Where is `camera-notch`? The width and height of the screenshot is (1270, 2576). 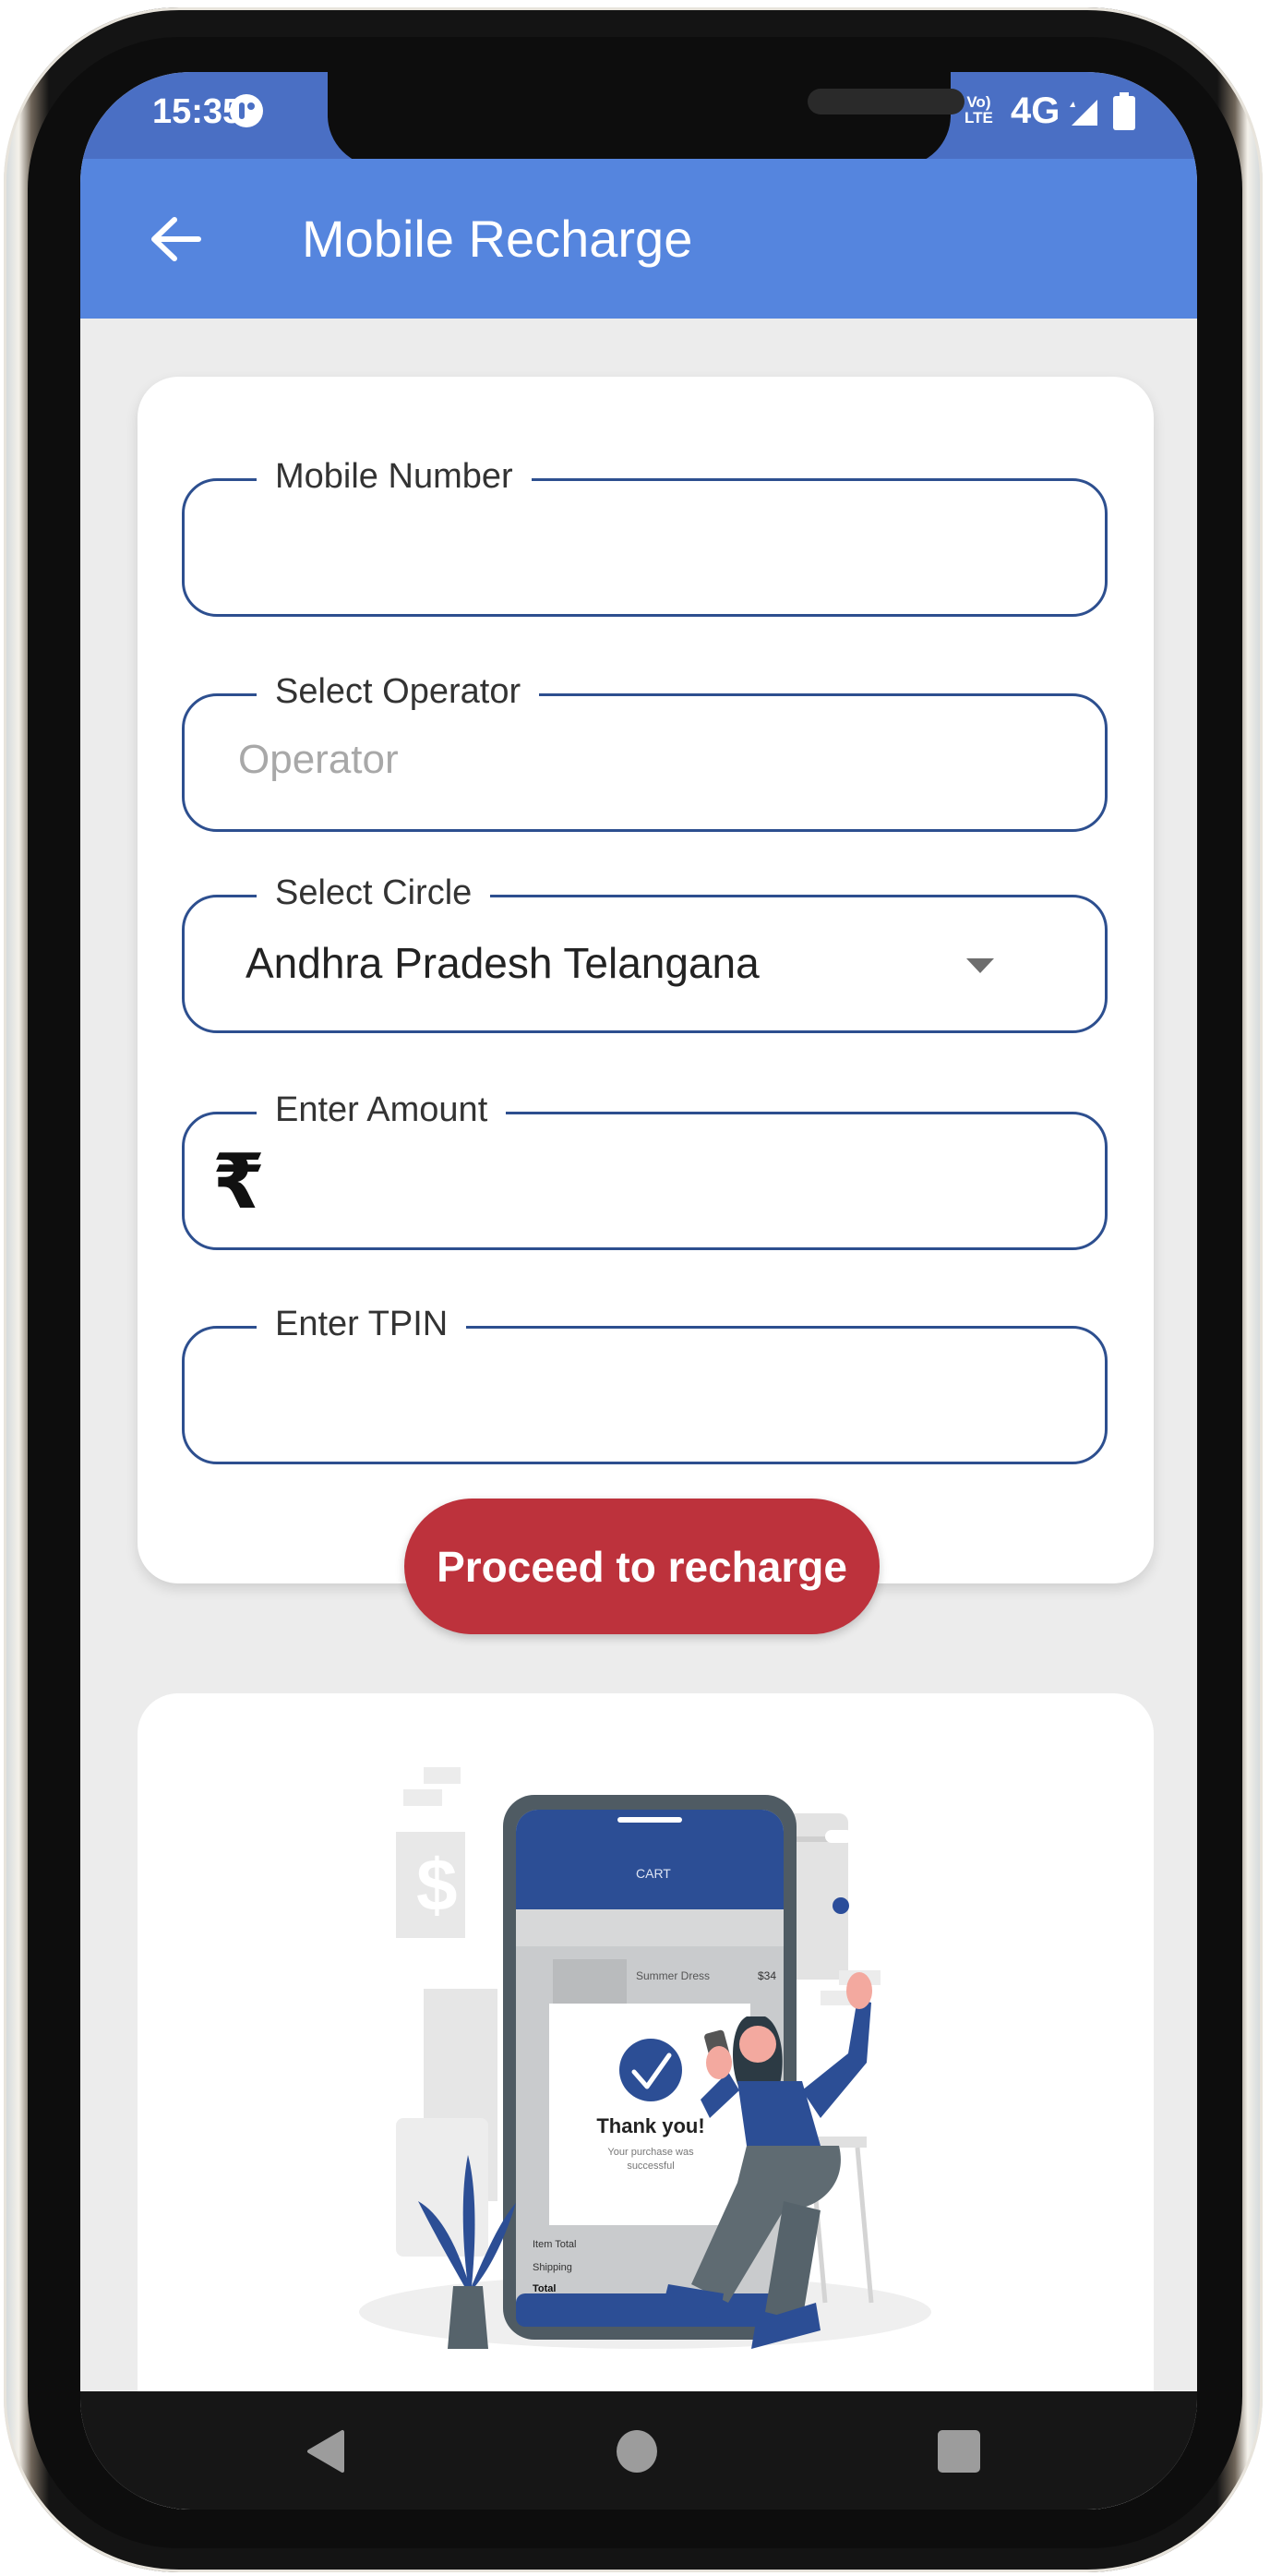
camera-notch is located at coordinates (646, 119).